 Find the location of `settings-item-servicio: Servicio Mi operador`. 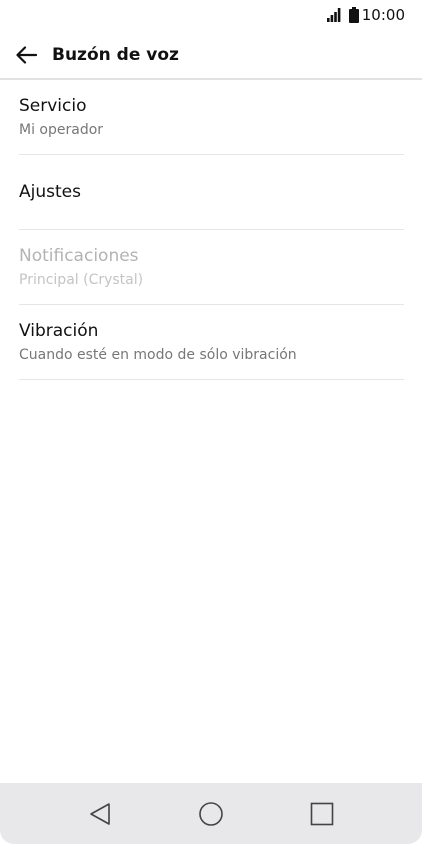

settings-item-servicio: Servicio Mi operador is located at coordinates (211, 117).